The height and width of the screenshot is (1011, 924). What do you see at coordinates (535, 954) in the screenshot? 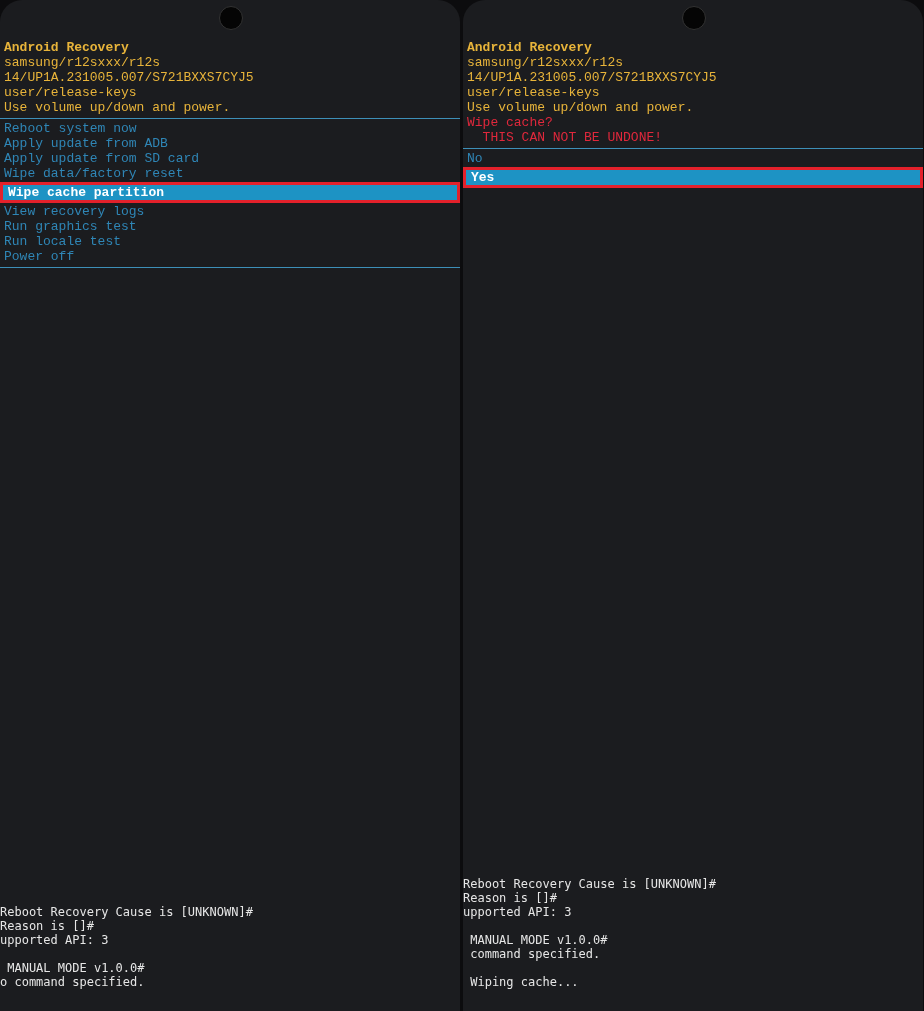
I see `log-line: command specified.` at bounding box center [535, 954].